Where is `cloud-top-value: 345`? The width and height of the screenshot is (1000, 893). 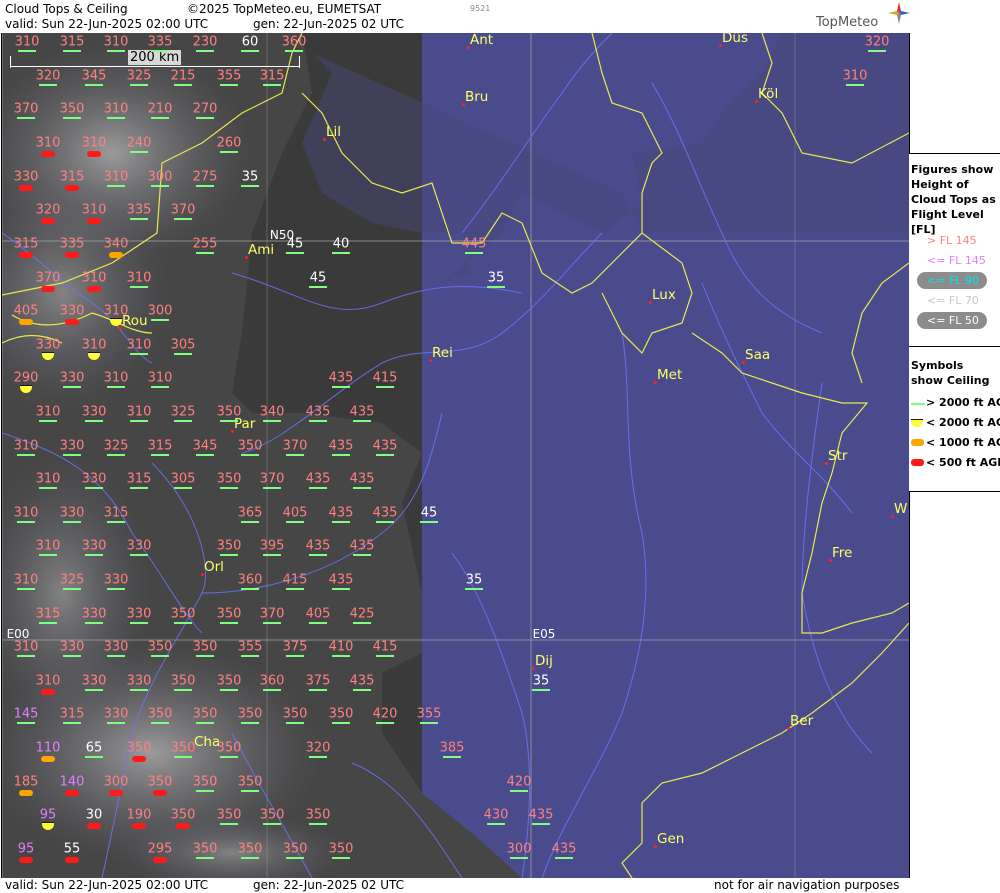 cloud-top-value: 345 is located at coordinates (94, 76).